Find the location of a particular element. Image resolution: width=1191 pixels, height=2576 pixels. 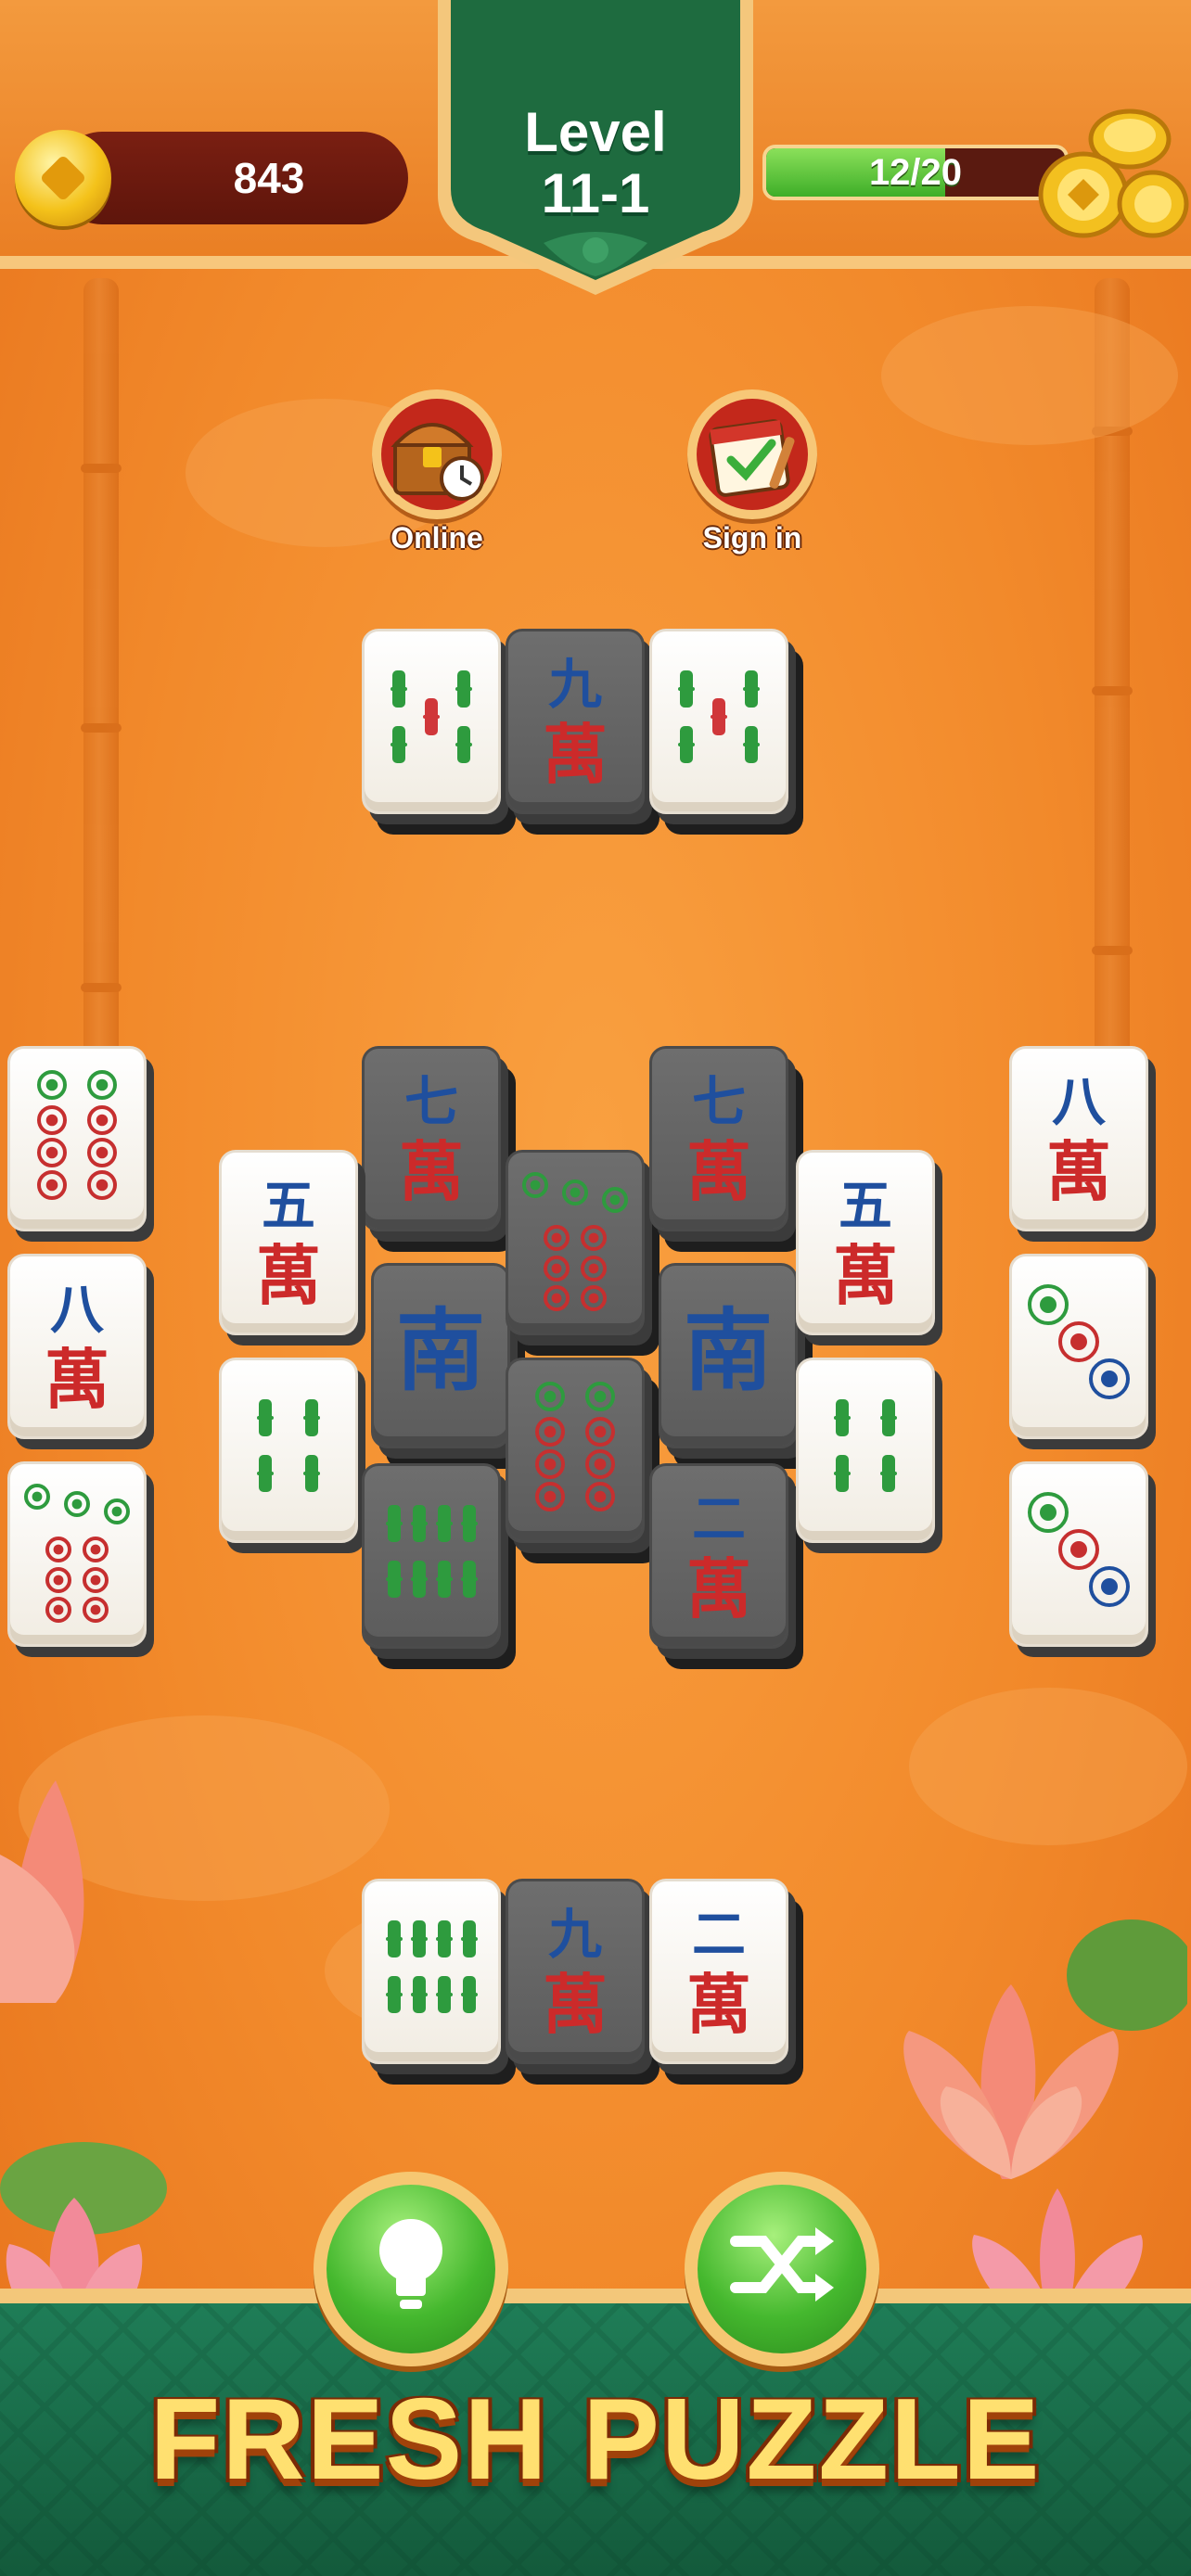

coin-icon is located at coordinates (63, 178).